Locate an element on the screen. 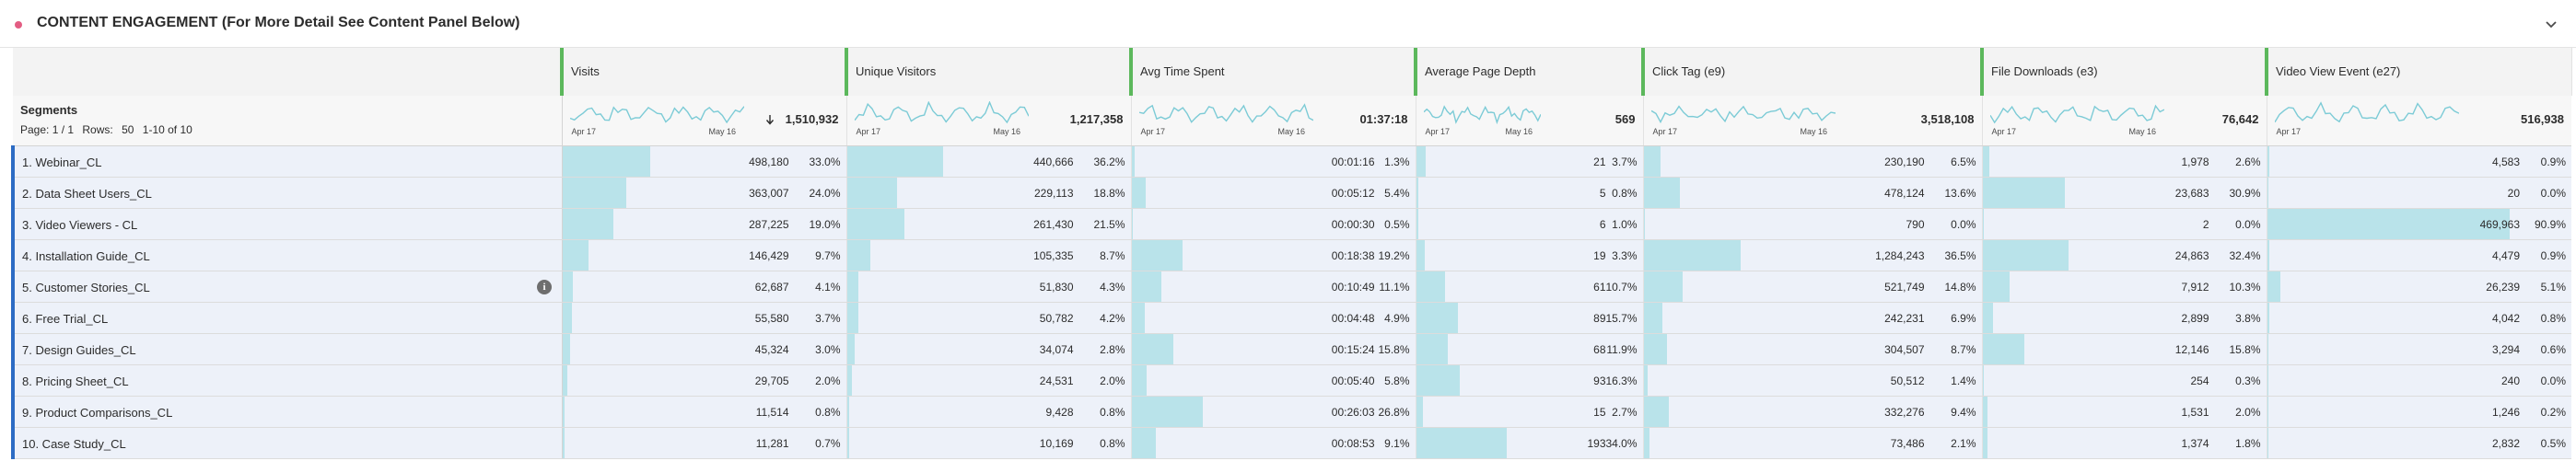 The height and width of the screenshot is (461, 2576). metric-cell: 00:15:24 15.8% is located at coordinates (1273, 349).